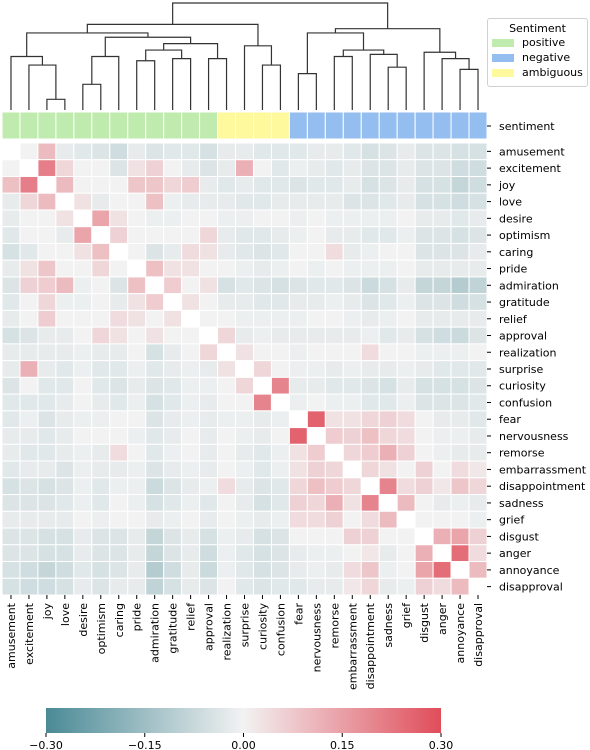  What do you see at coordinates (503, 72) in the screenshot?
I see `legend-swatch-ambiguous` at bounding box center [503, 72].